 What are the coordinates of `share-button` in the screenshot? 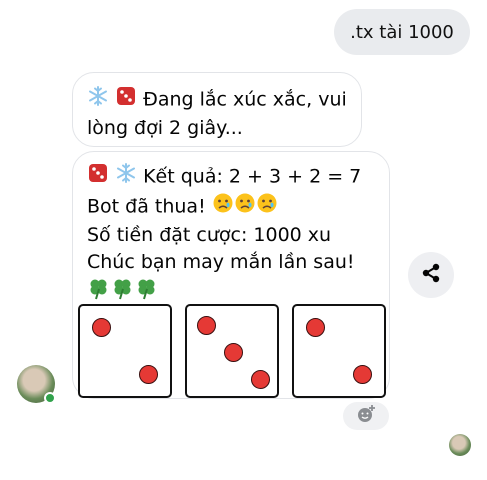 It's located at (431, 275).